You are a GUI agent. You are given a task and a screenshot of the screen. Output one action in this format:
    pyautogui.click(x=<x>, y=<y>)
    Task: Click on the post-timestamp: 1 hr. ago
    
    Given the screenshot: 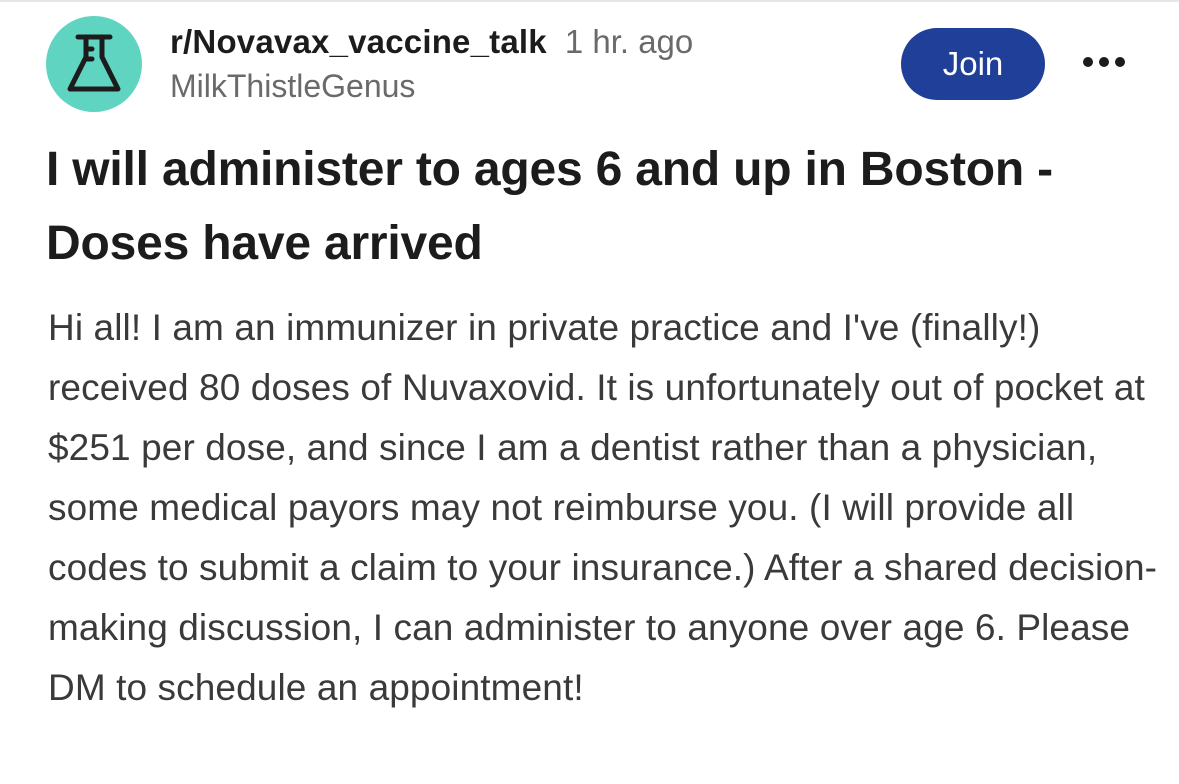 What is the action you would take?
    pyautogui.click(x=629, y=41)
    